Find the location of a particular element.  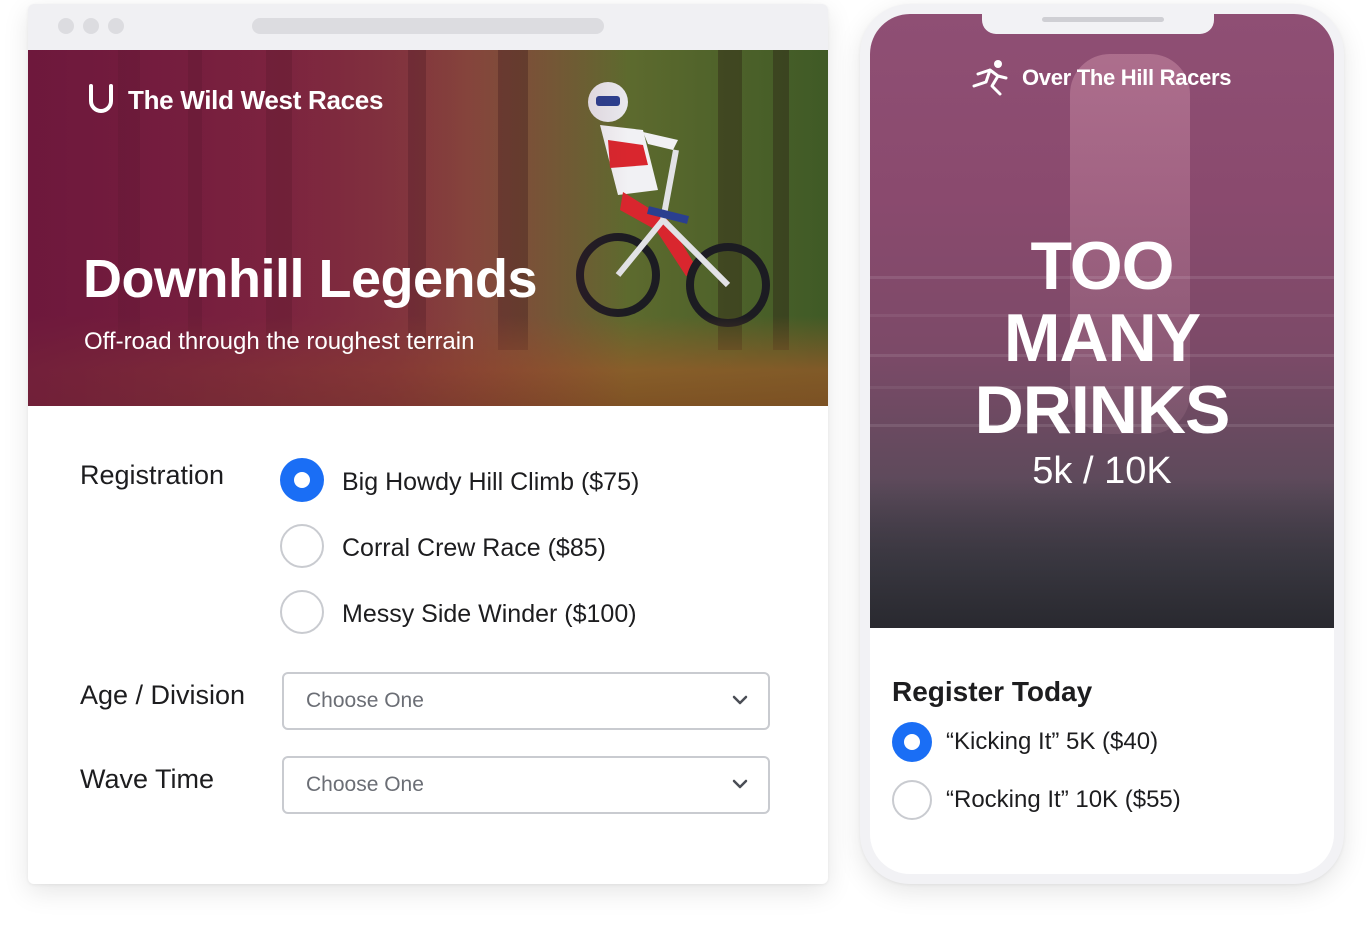

phone-notch is located at coordinates (1098, 24).